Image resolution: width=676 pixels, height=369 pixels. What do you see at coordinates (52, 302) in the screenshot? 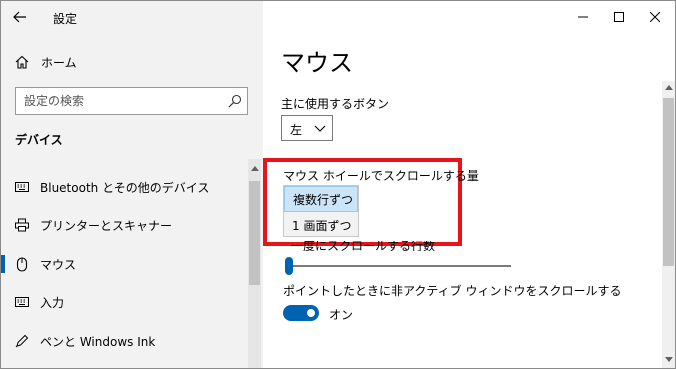
I see `sidebar-item-label: 入力` at bounding box center [52, 302].